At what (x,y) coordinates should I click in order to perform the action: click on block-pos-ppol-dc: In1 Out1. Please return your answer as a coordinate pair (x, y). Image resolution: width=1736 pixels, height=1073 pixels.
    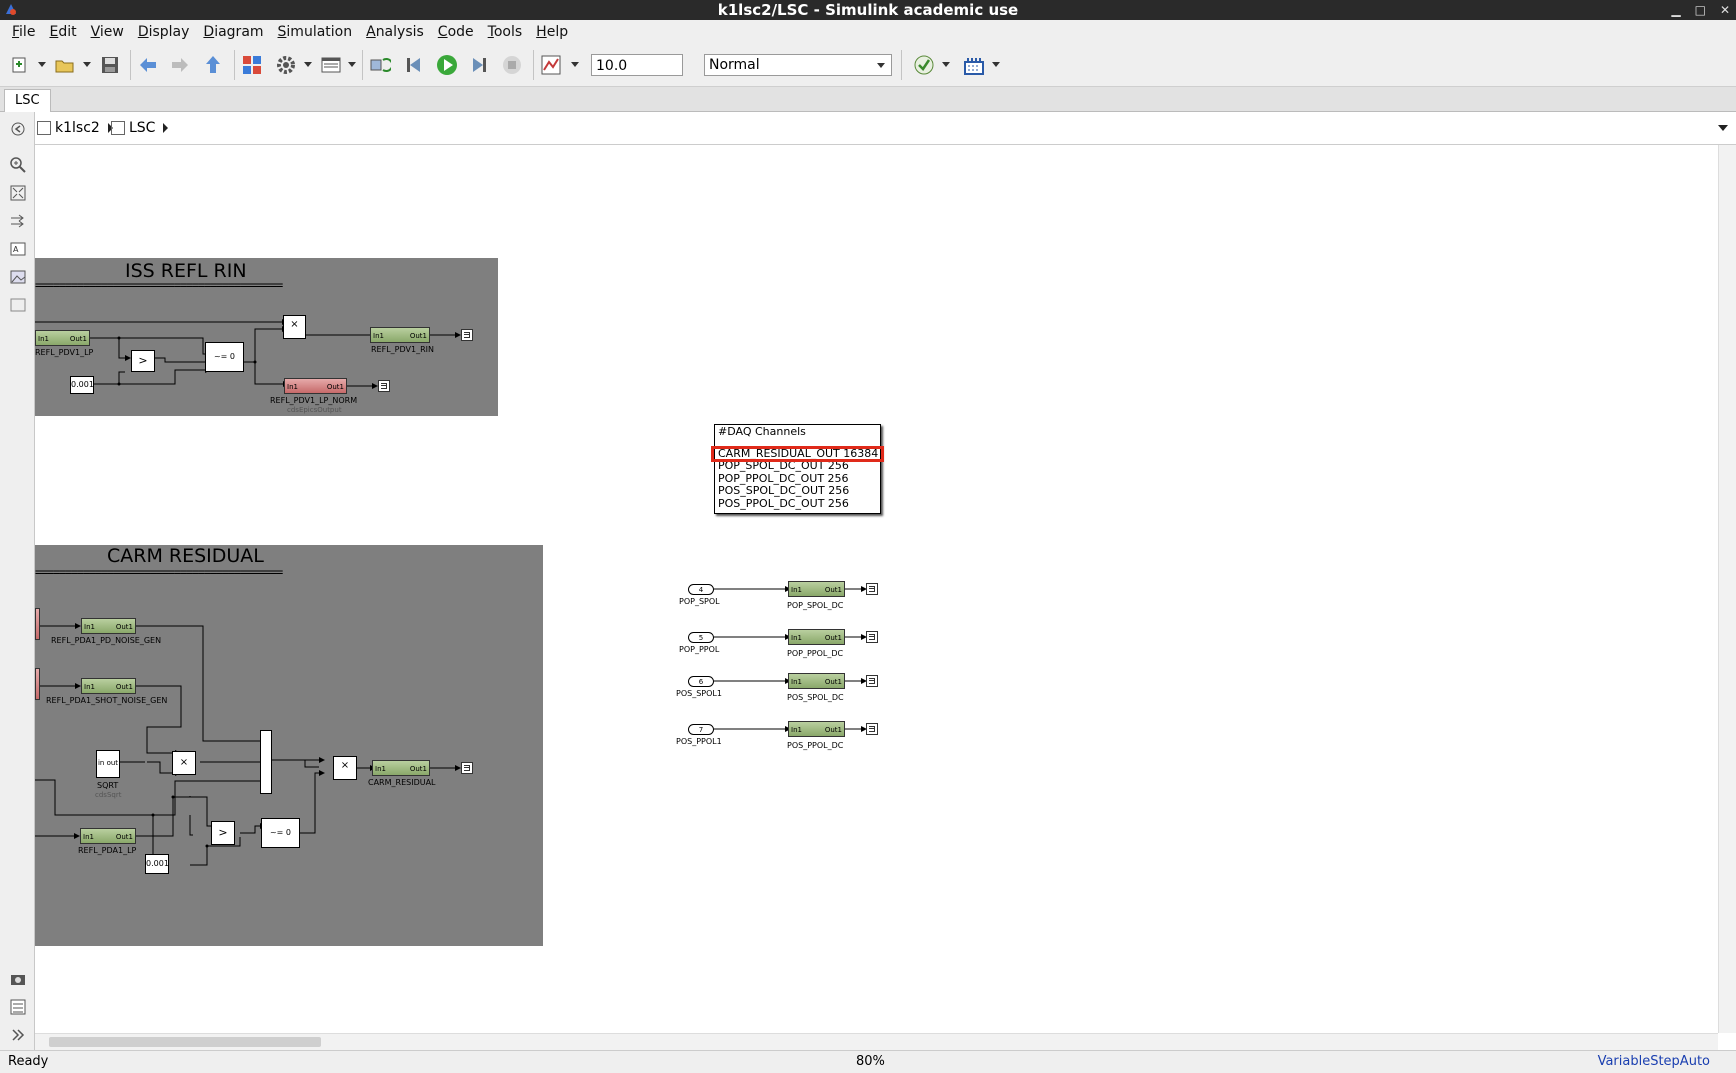
    Looking at the image, I should click on (816, 729).